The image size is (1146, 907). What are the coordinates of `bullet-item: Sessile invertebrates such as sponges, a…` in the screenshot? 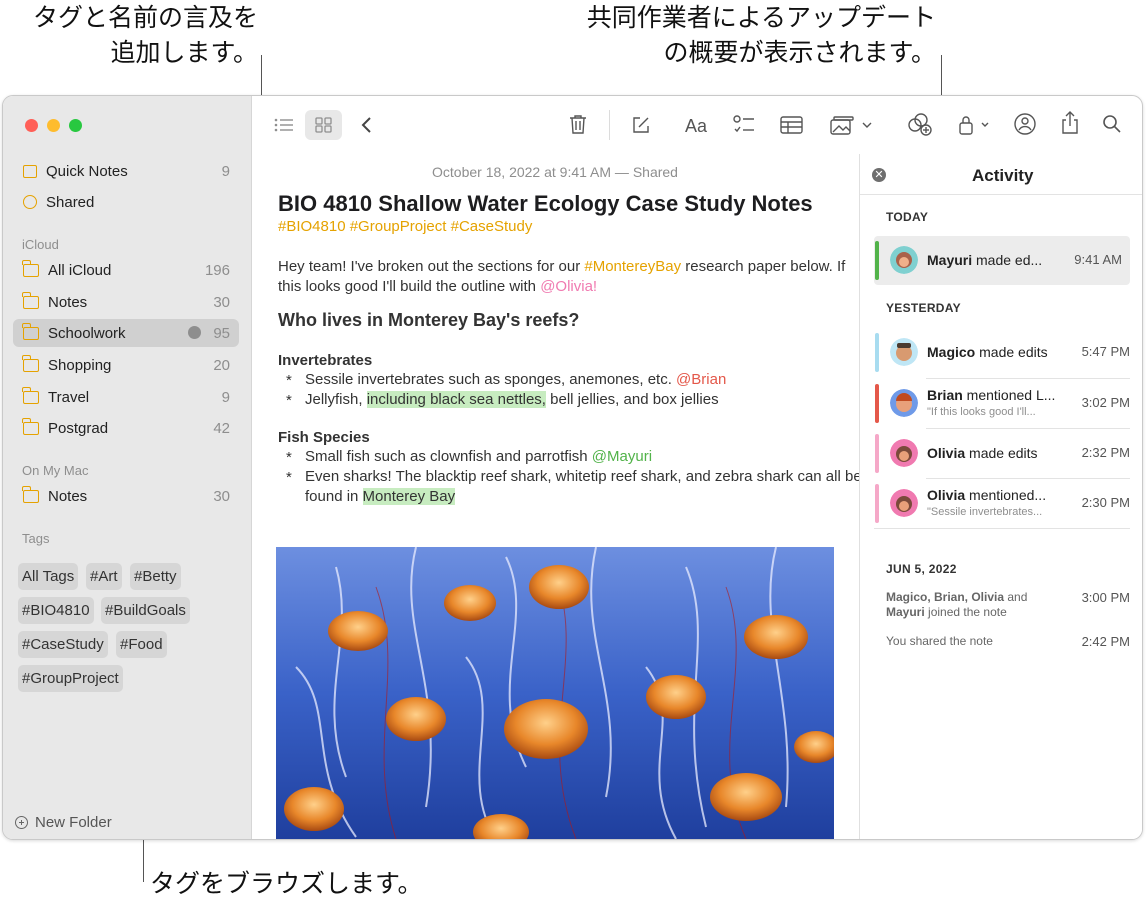 It's located at (575, 380).